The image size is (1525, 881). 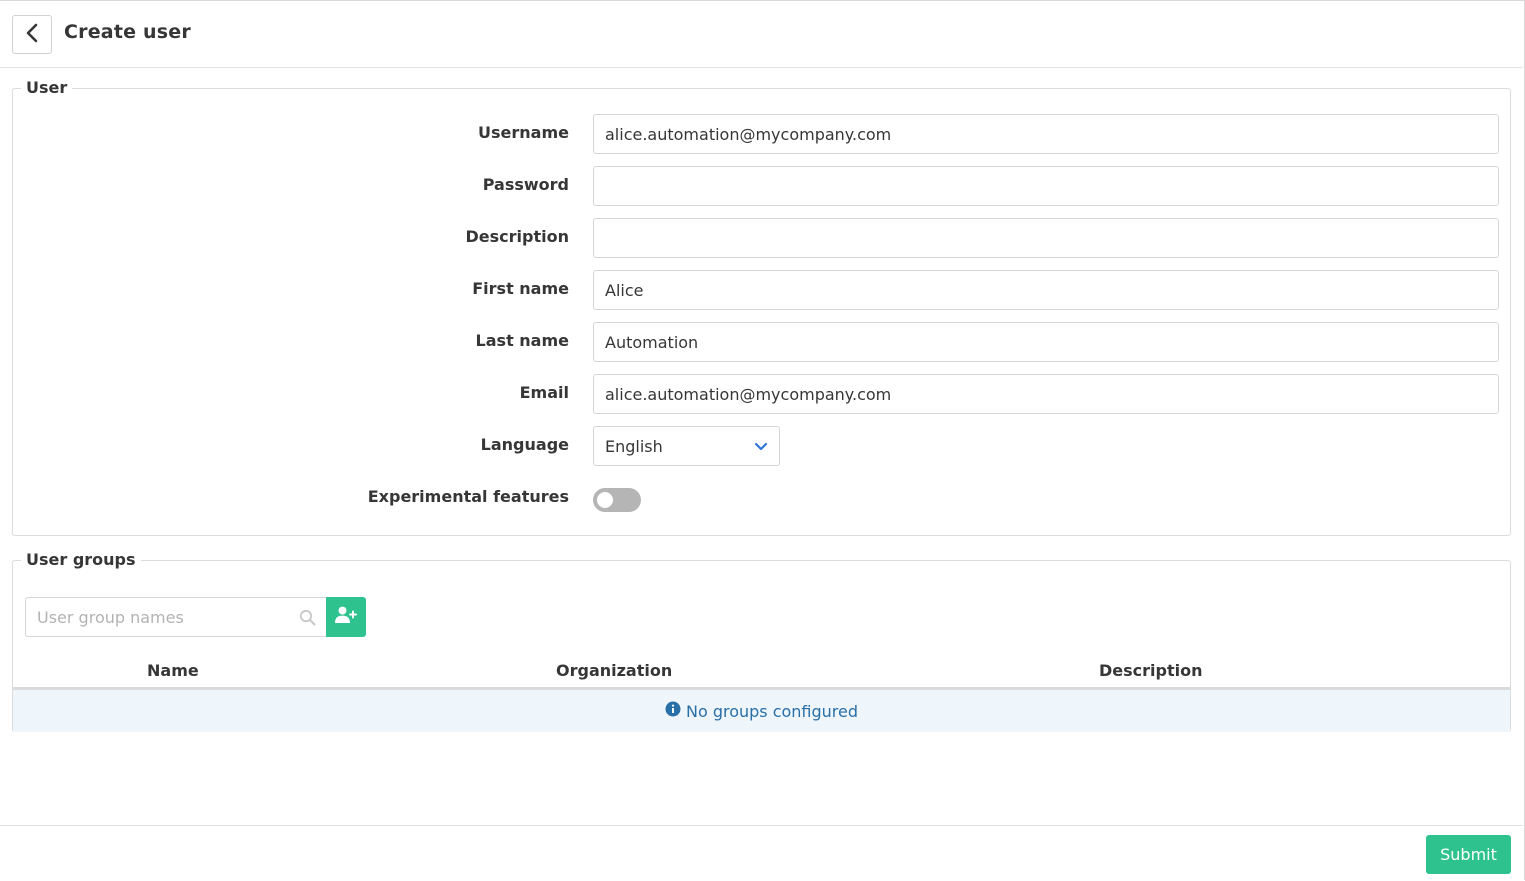 I want to click on last-name-row: Last name, so click(x=762, y=342).